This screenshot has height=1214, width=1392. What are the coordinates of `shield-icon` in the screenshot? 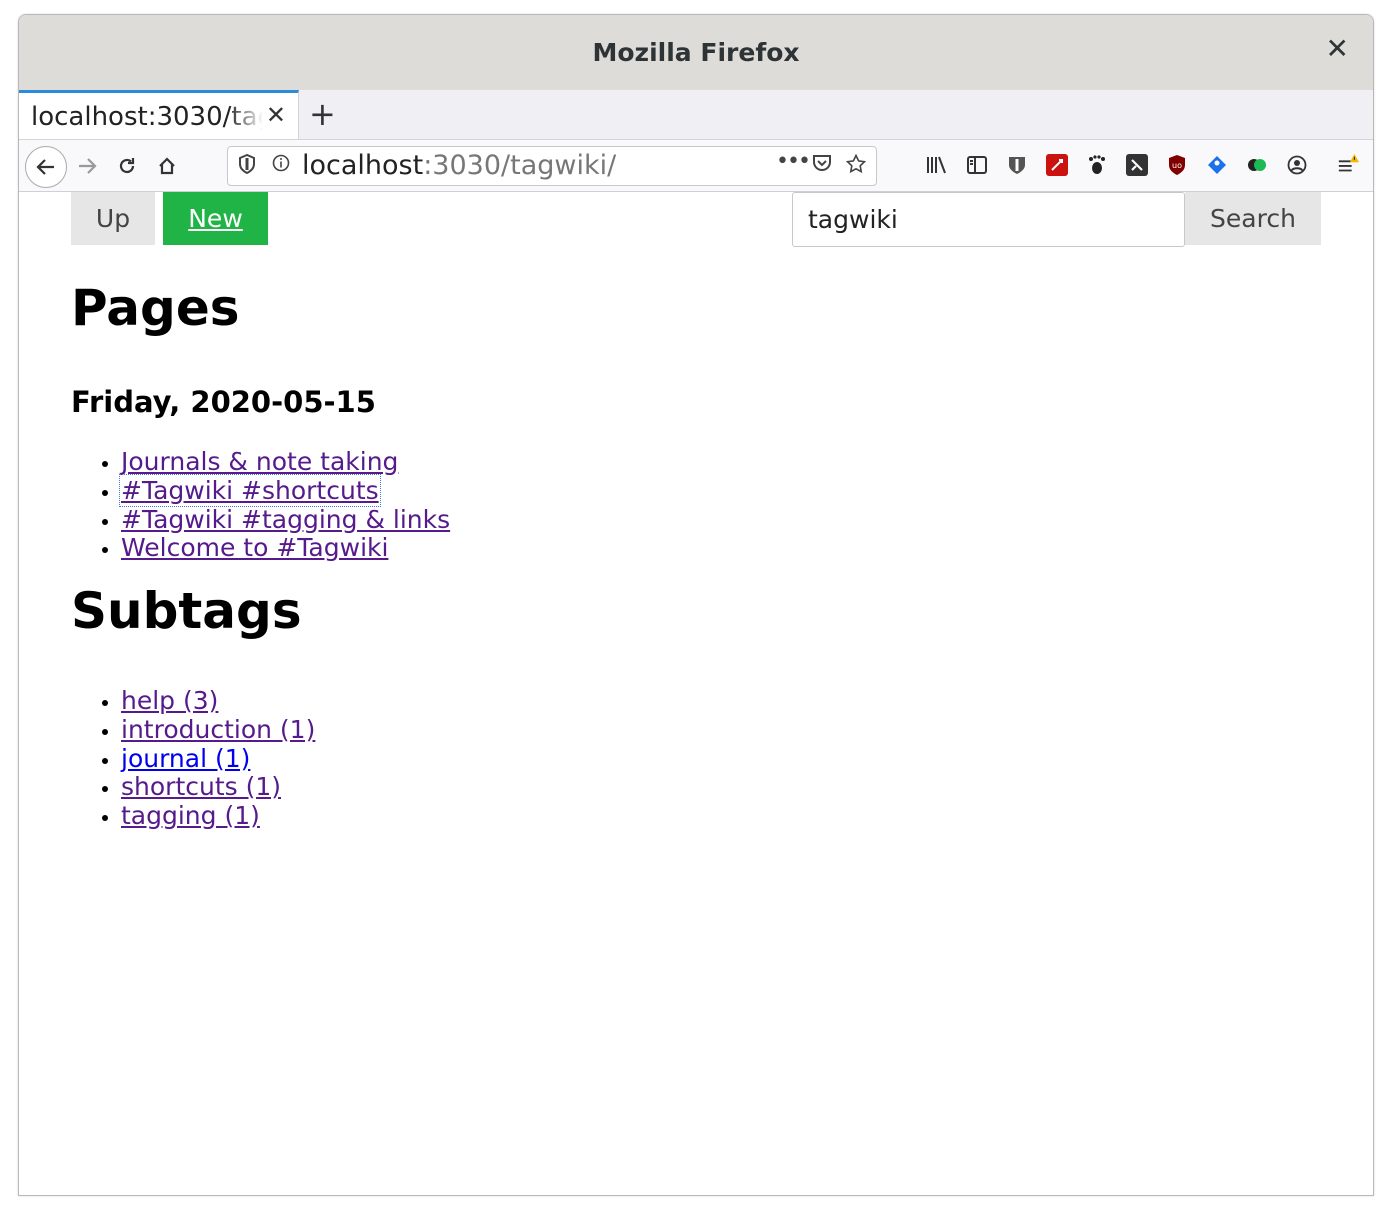 It's located at (247, 166).